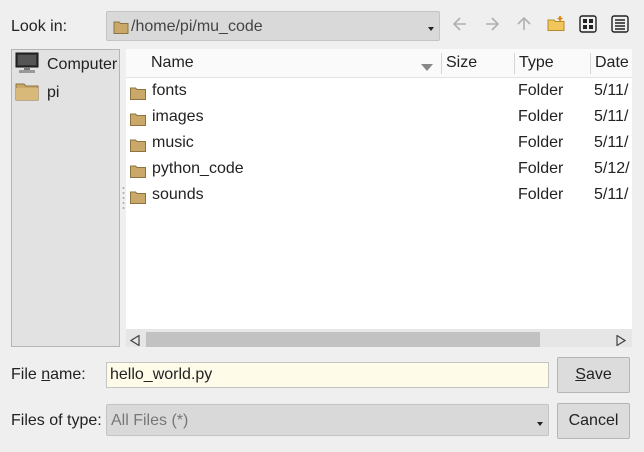  What do you see at coordinates (39, 26) in the screenshot?
I see `look-in-label: Look in:` at bounding box center [39, 26].